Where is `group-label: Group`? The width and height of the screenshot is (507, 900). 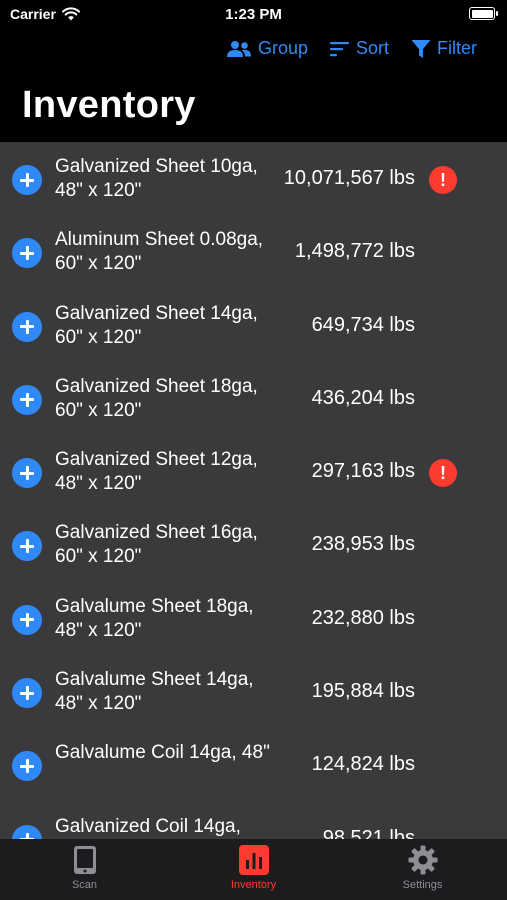 group-label: Group is located at coordinates (282, 48).